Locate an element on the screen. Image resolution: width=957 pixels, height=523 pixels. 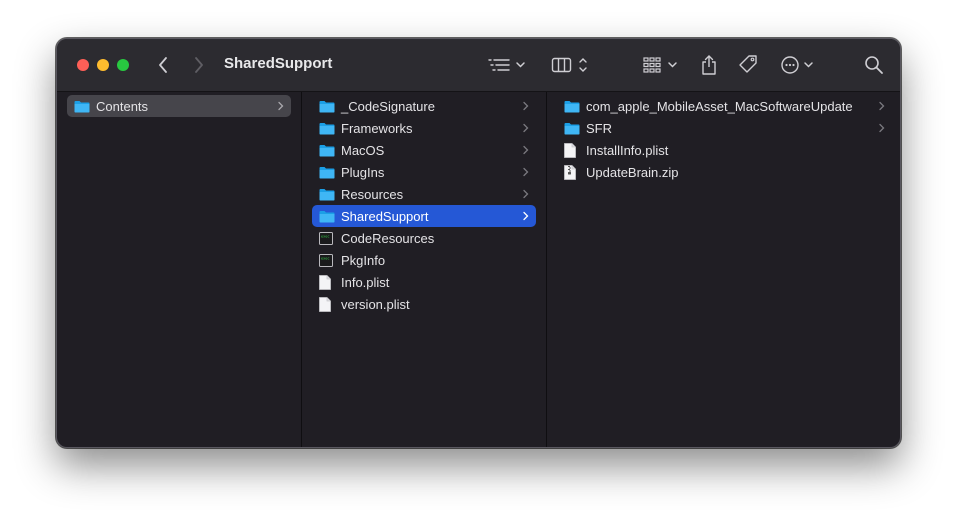
group-button is located at coordinates (661, 65).